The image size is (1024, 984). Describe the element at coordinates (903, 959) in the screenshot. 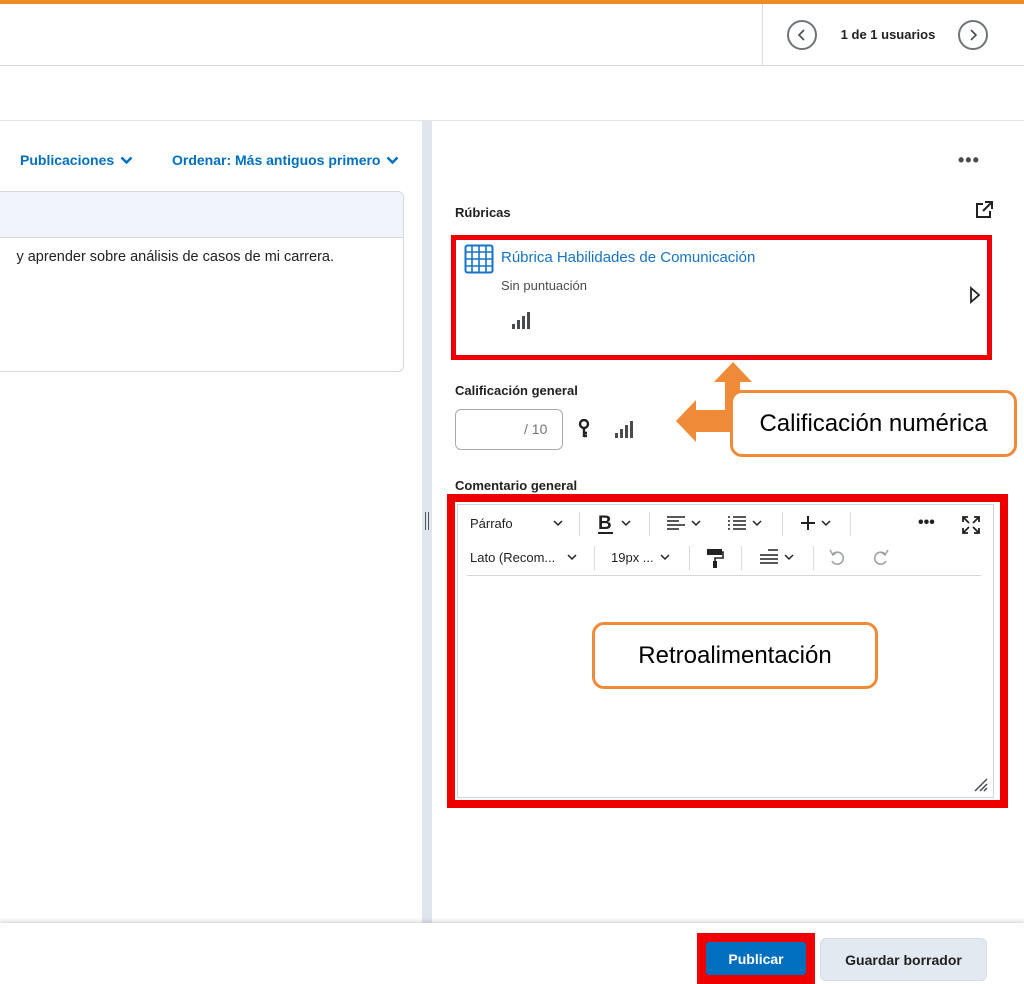

I see `save-draft-button: Guardar borrador` at that location.